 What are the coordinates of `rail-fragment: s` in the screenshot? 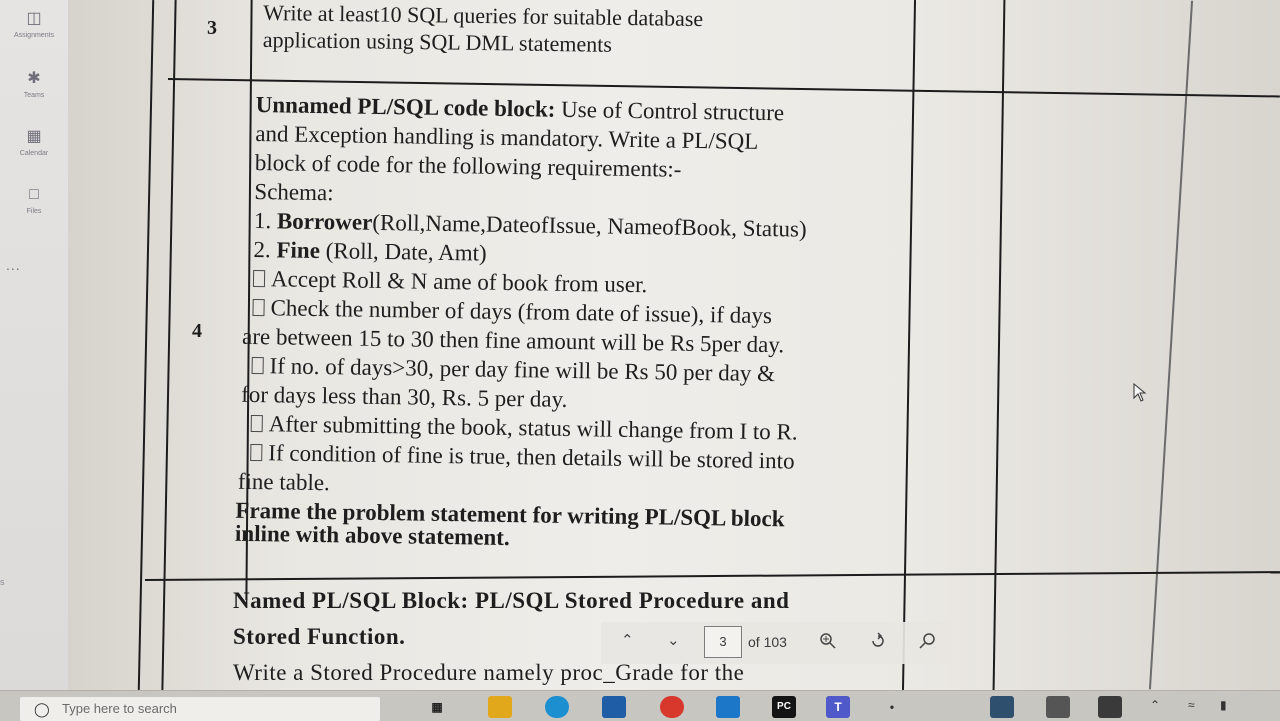 It's located at (2, 582).